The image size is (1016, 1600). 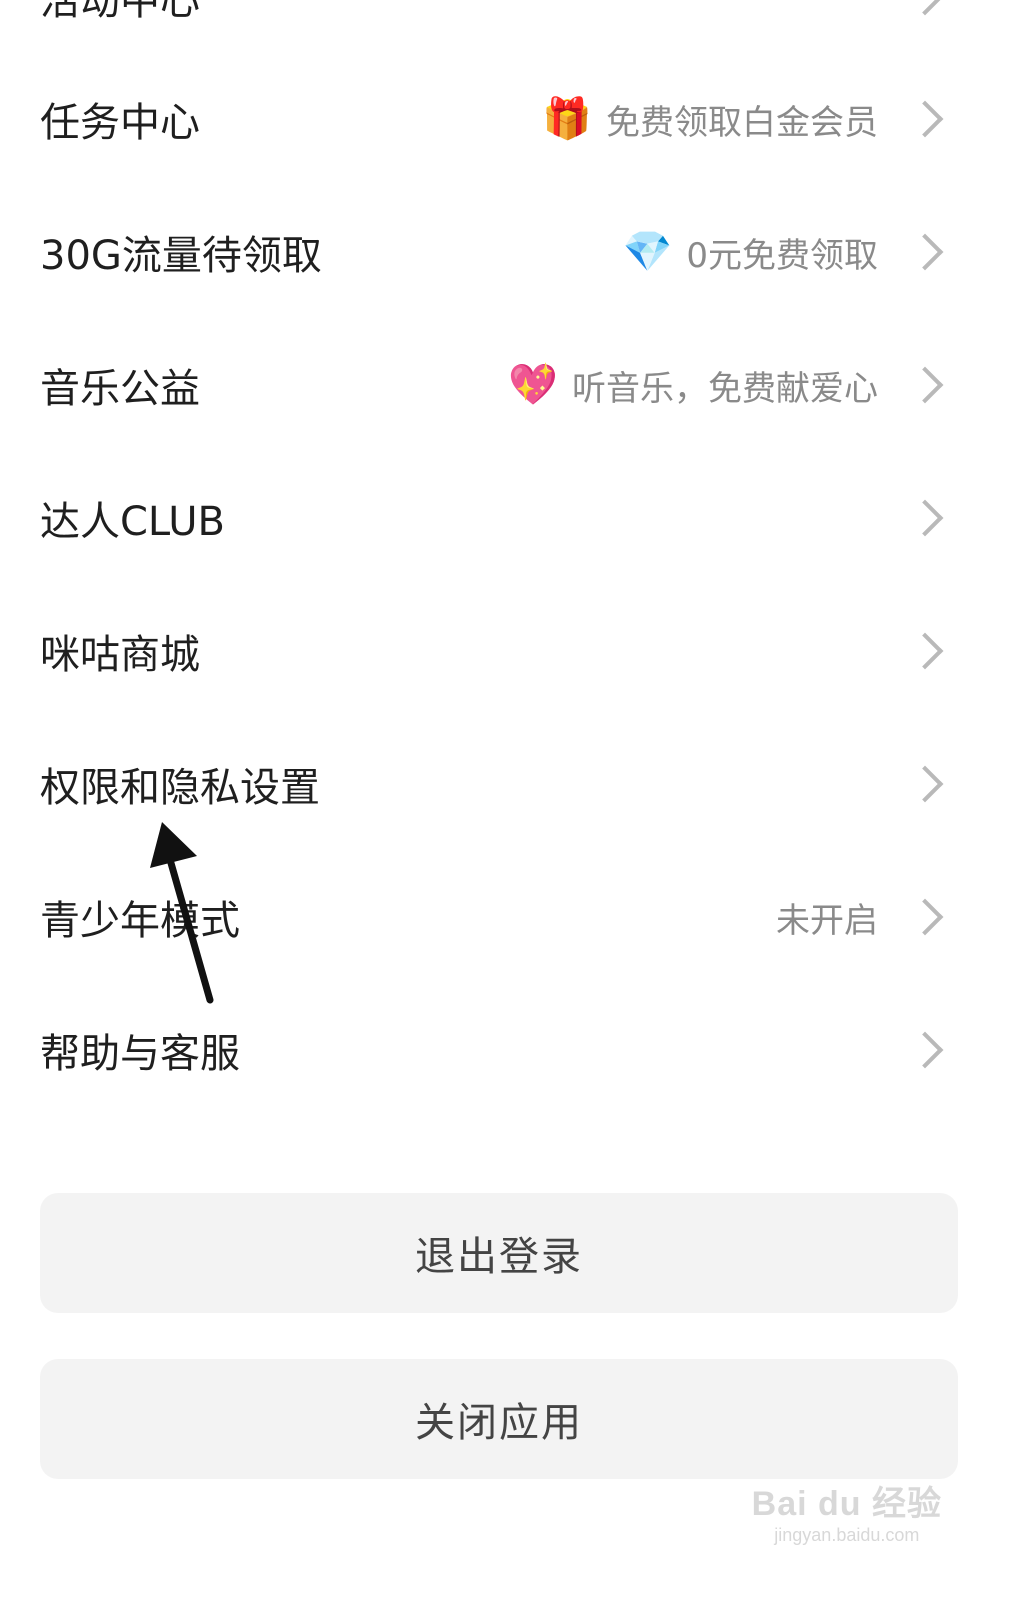 I want to click on menu-item-hint: 🎁 免费领取白金会员, so click(x=710, y=119).